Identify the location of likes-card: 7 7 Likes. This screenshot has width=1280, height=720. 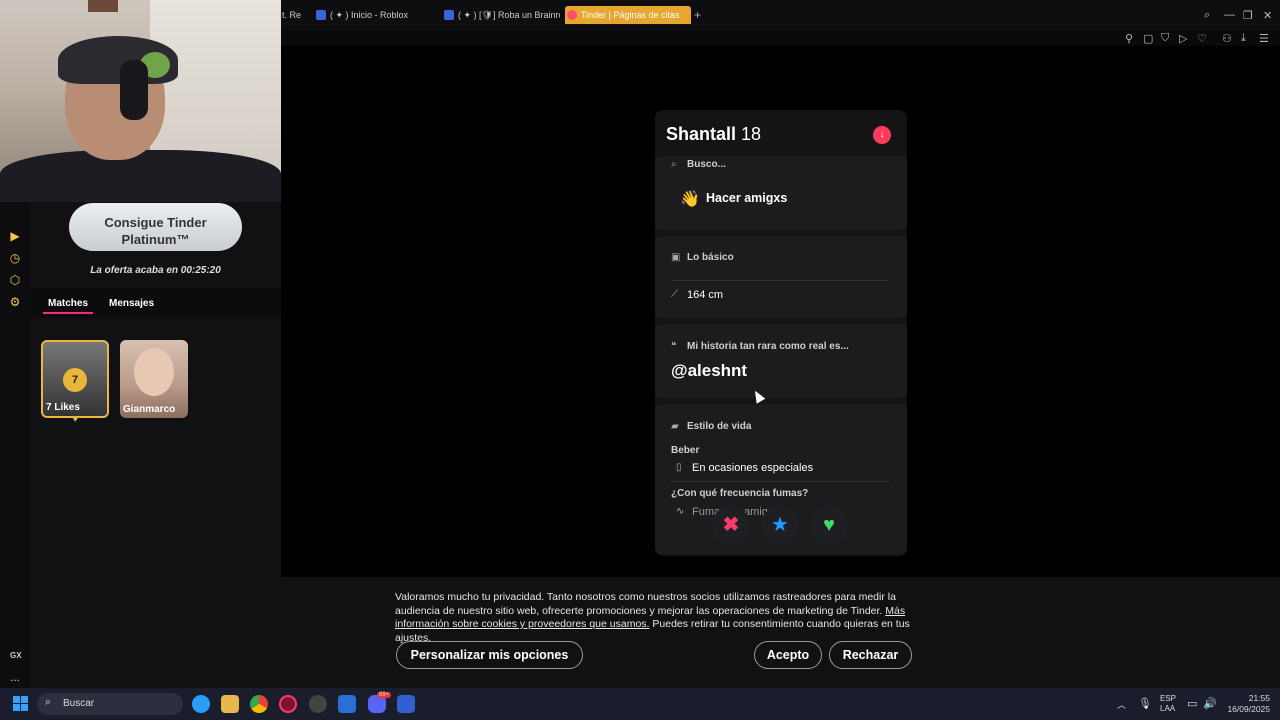
(75, 379).